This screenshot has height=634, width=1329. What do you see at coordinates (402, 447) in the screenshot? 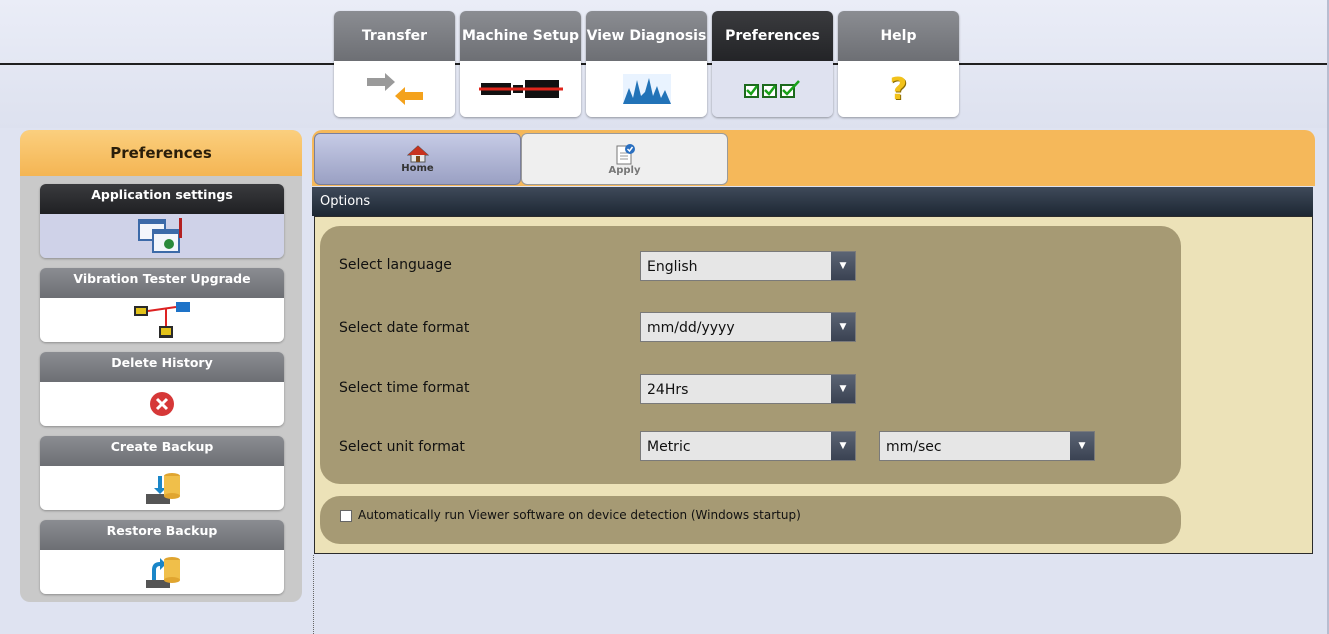
I see `unit-format-label: Select unit format` at bounding box center [402, 447].